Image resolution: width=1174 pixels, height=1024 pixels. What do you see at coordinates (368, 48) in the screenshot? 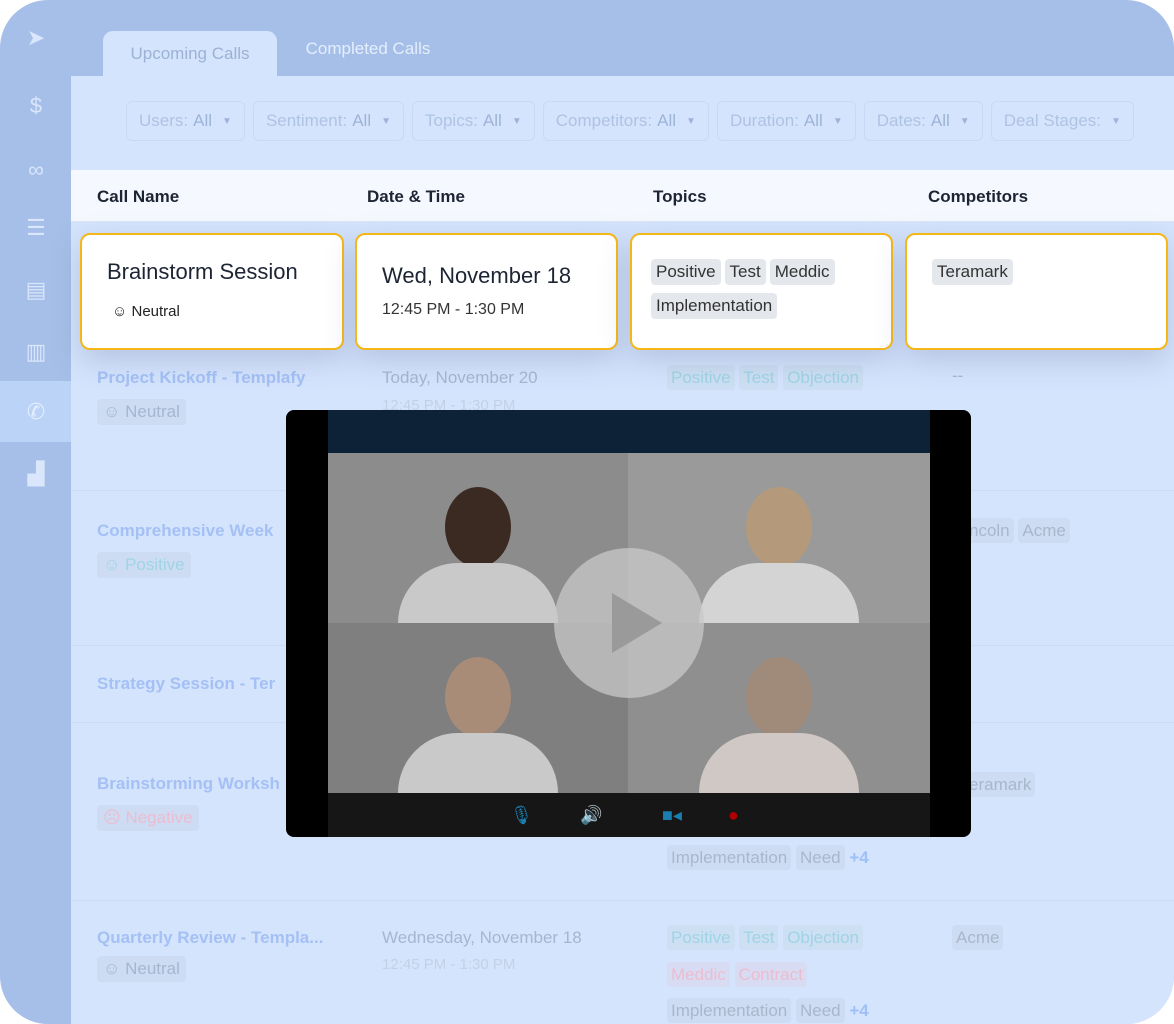
I see `tab-completed-calls: Completed Calls` at bounding box center [368, 48].